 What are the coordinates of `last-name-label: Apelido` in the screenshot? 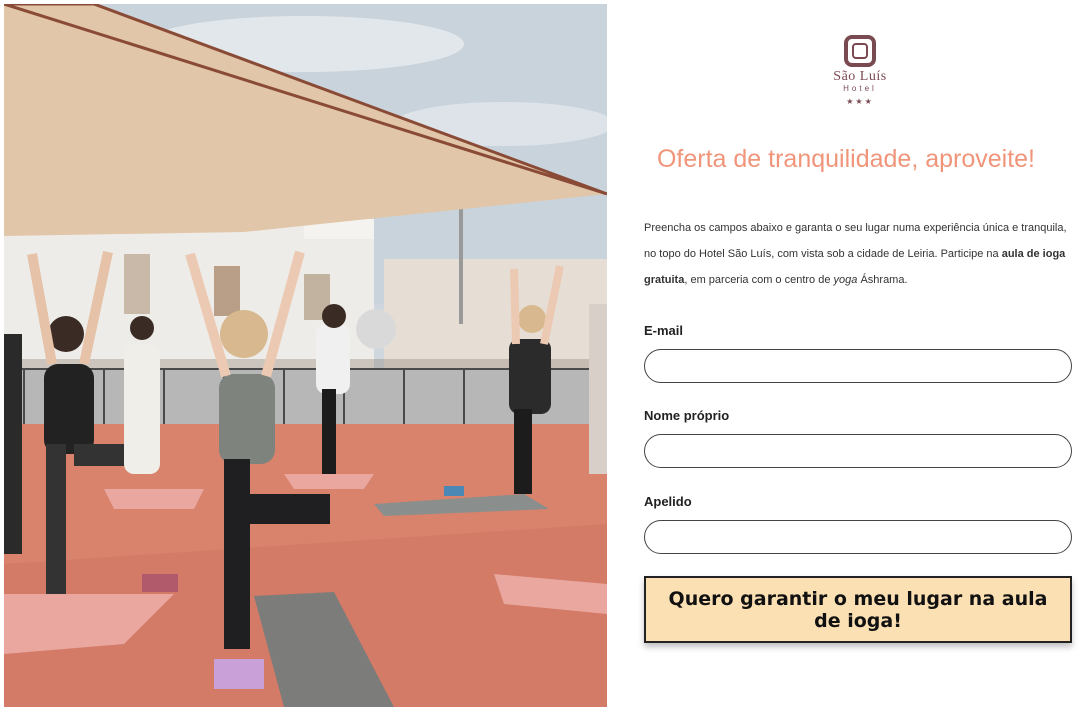 It's located at (668, 501).